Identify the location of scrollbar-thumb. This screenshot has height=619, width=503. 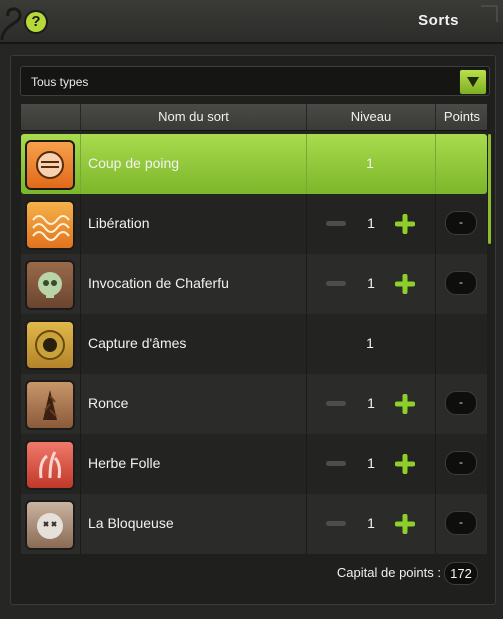
(489, 189).